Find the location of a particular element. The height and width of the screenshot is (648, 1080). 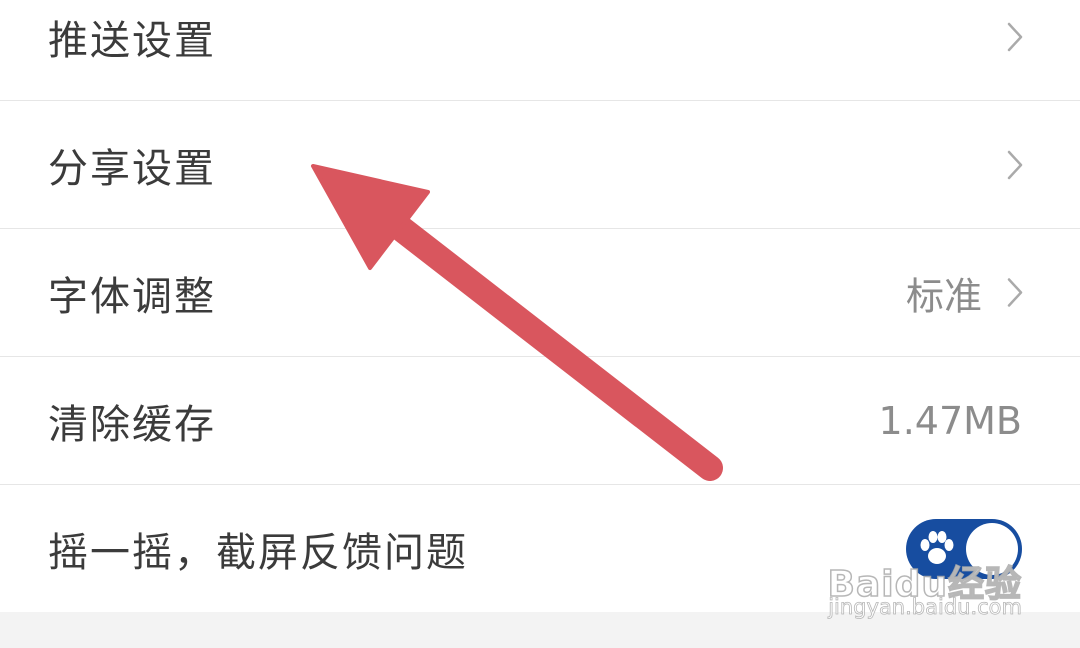

settings-item-label: 清除缓存 is located at coordinates (132, 424).